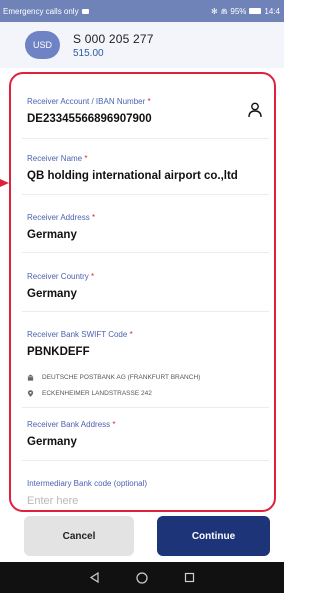  Describe the element at coordinates (77, 334) in the screenshot. I see `swift-code-label: Receiver Bank SWIFT Code` at that location.